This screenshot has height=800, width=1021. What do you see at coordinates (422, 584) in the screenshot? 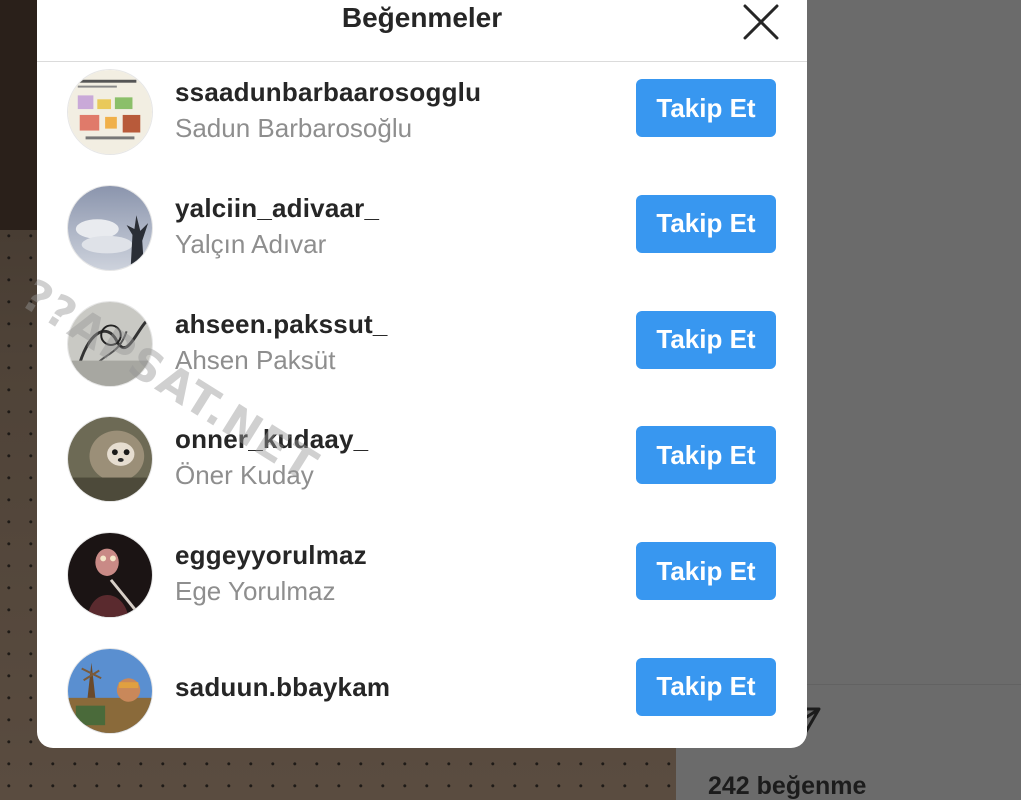
I see `list-item: eggeyyorulmaz Ege Yorulmaz Takip Et` at bounding box center [422, 584].